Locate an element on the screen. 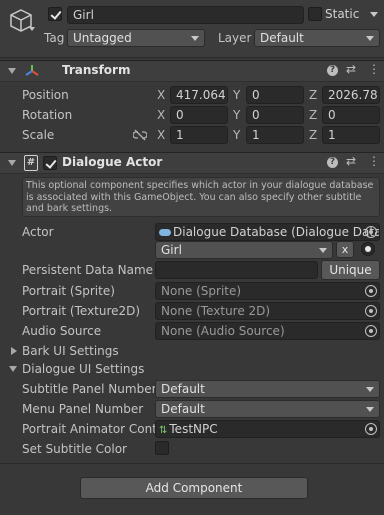 The height and width of the screenshot is (515, 384). static-label: Static is located at coordinates (342, 14).